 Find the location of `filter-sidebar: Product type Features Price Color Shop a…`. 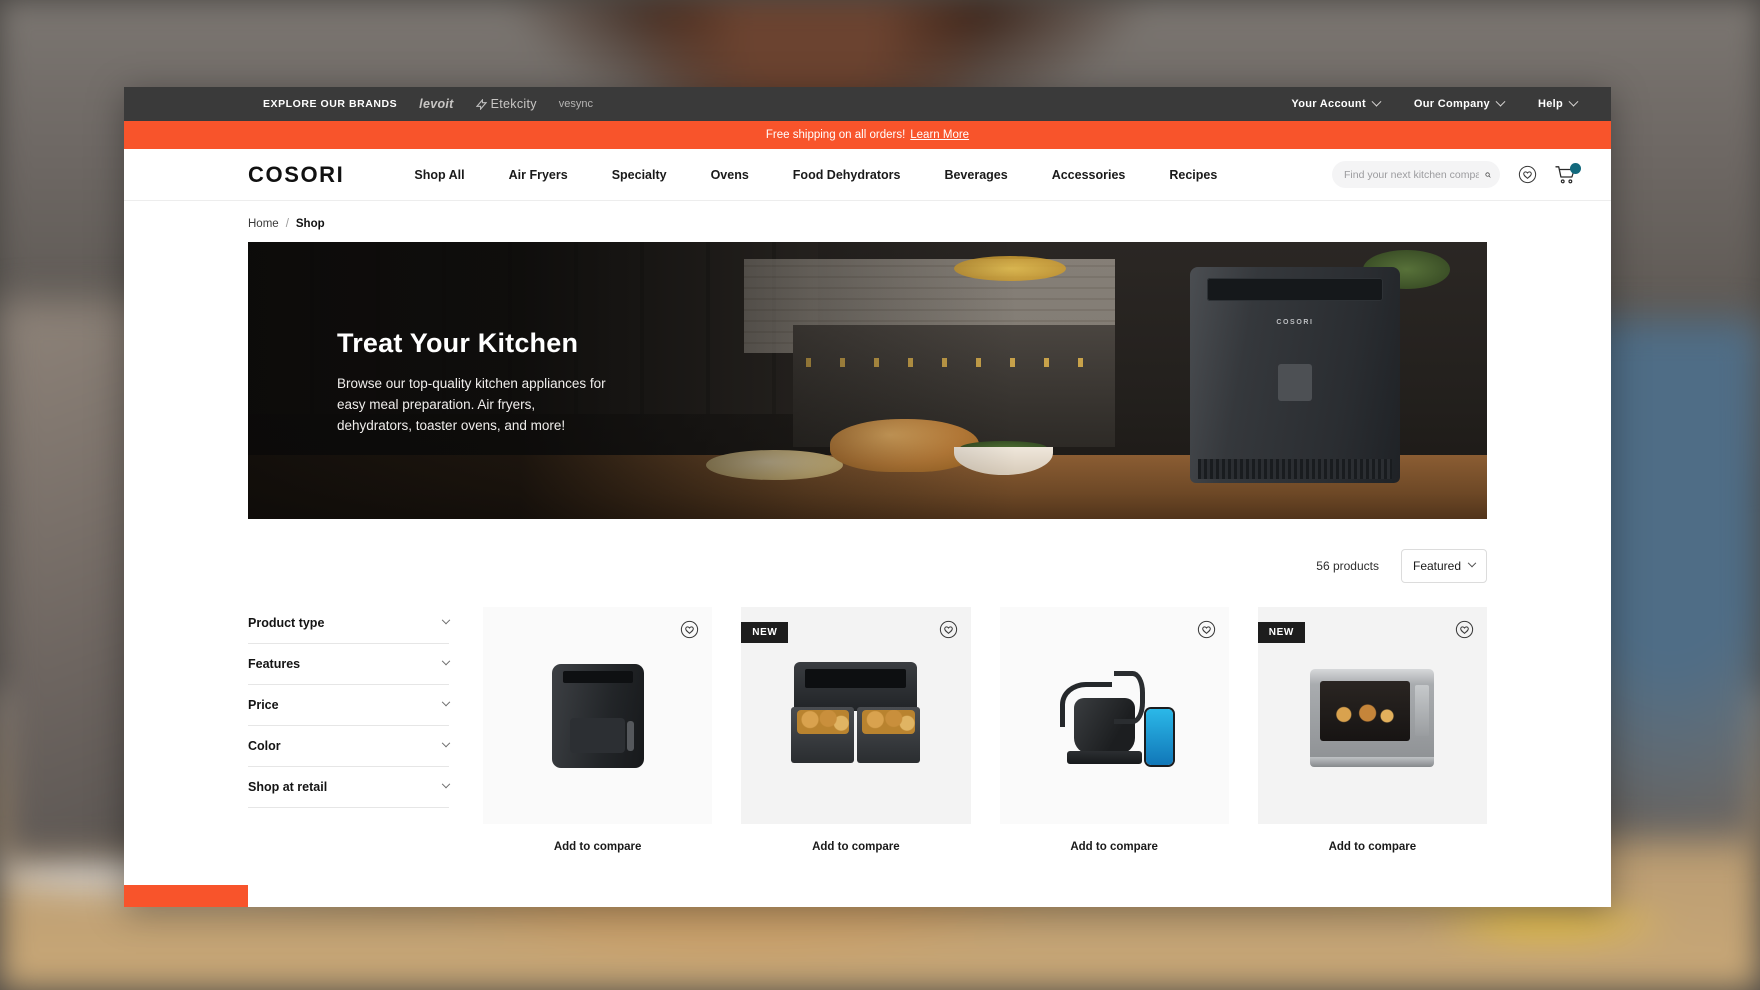

filter-sidebar: Product type Features Price Color Shop a… is located at coordinates (349, 731).